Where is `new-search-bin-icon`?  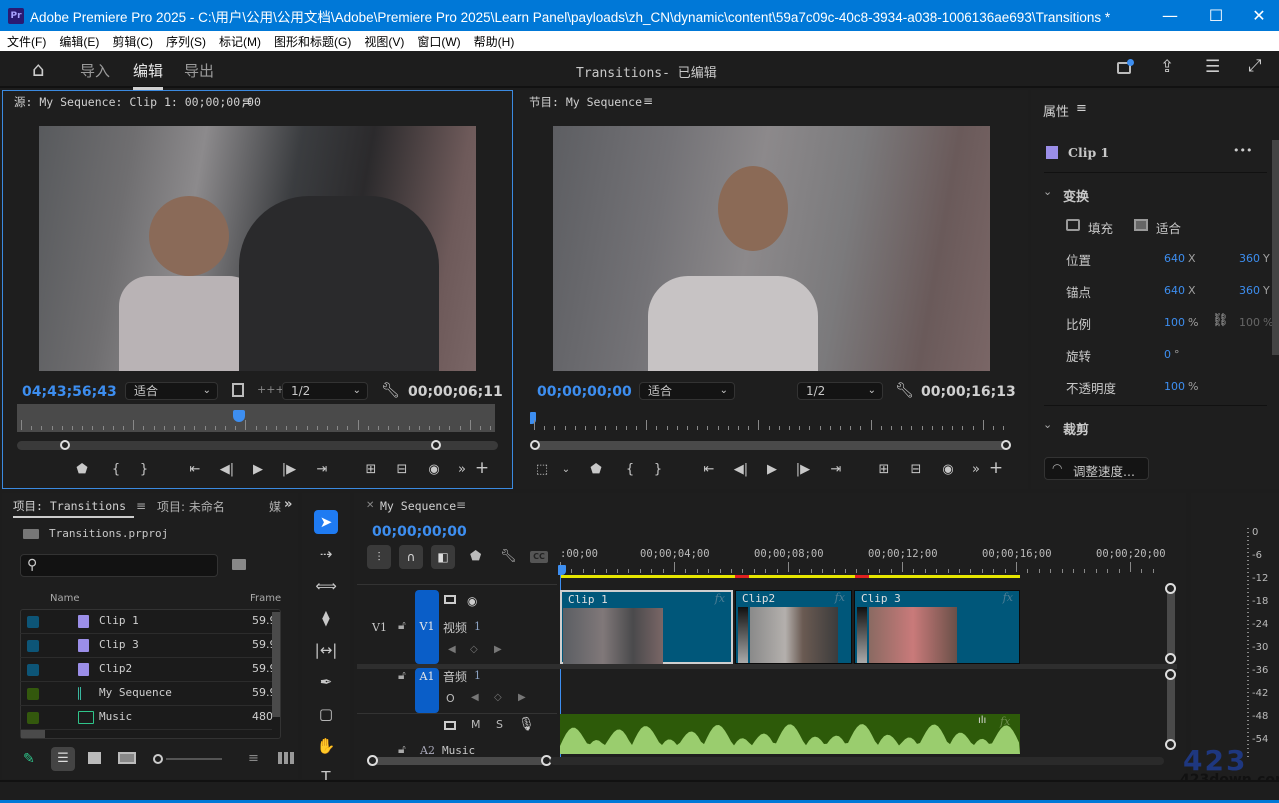
new-search-bin-icon is located at coordinates (239, 564).